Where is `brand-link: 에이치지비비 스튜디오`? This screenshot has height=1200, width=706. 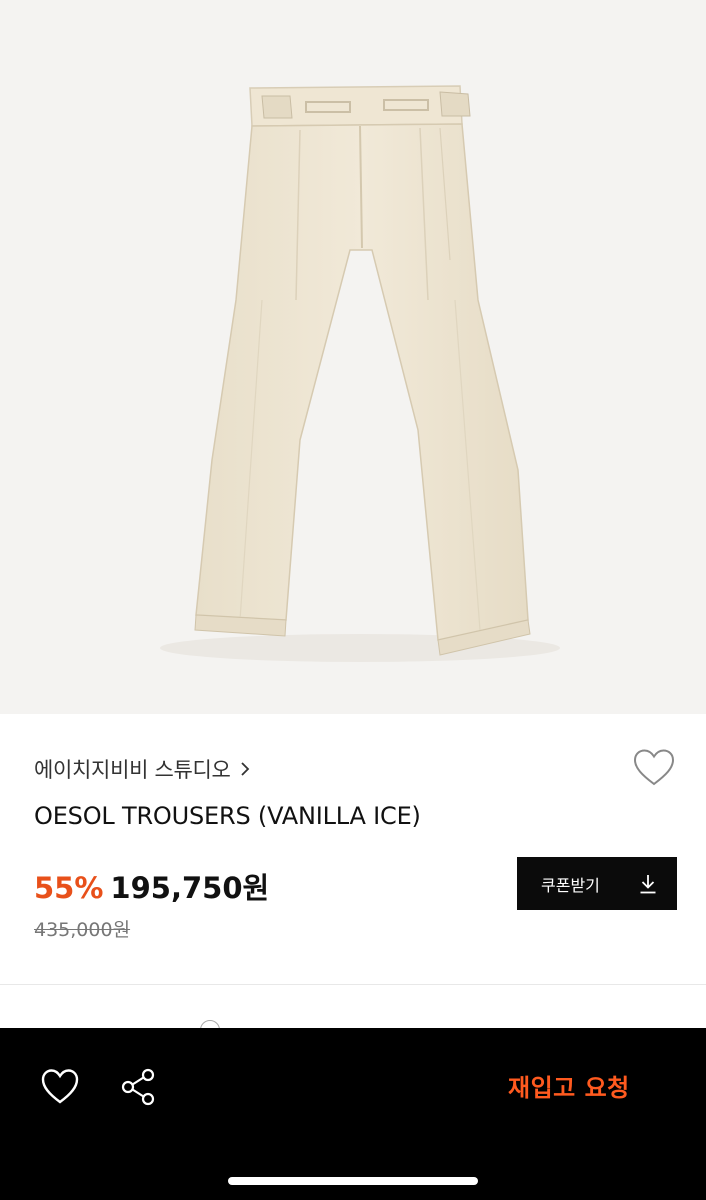
brand-link: 에이치지비비 스튜디오 is located at coordinates (142, 769).